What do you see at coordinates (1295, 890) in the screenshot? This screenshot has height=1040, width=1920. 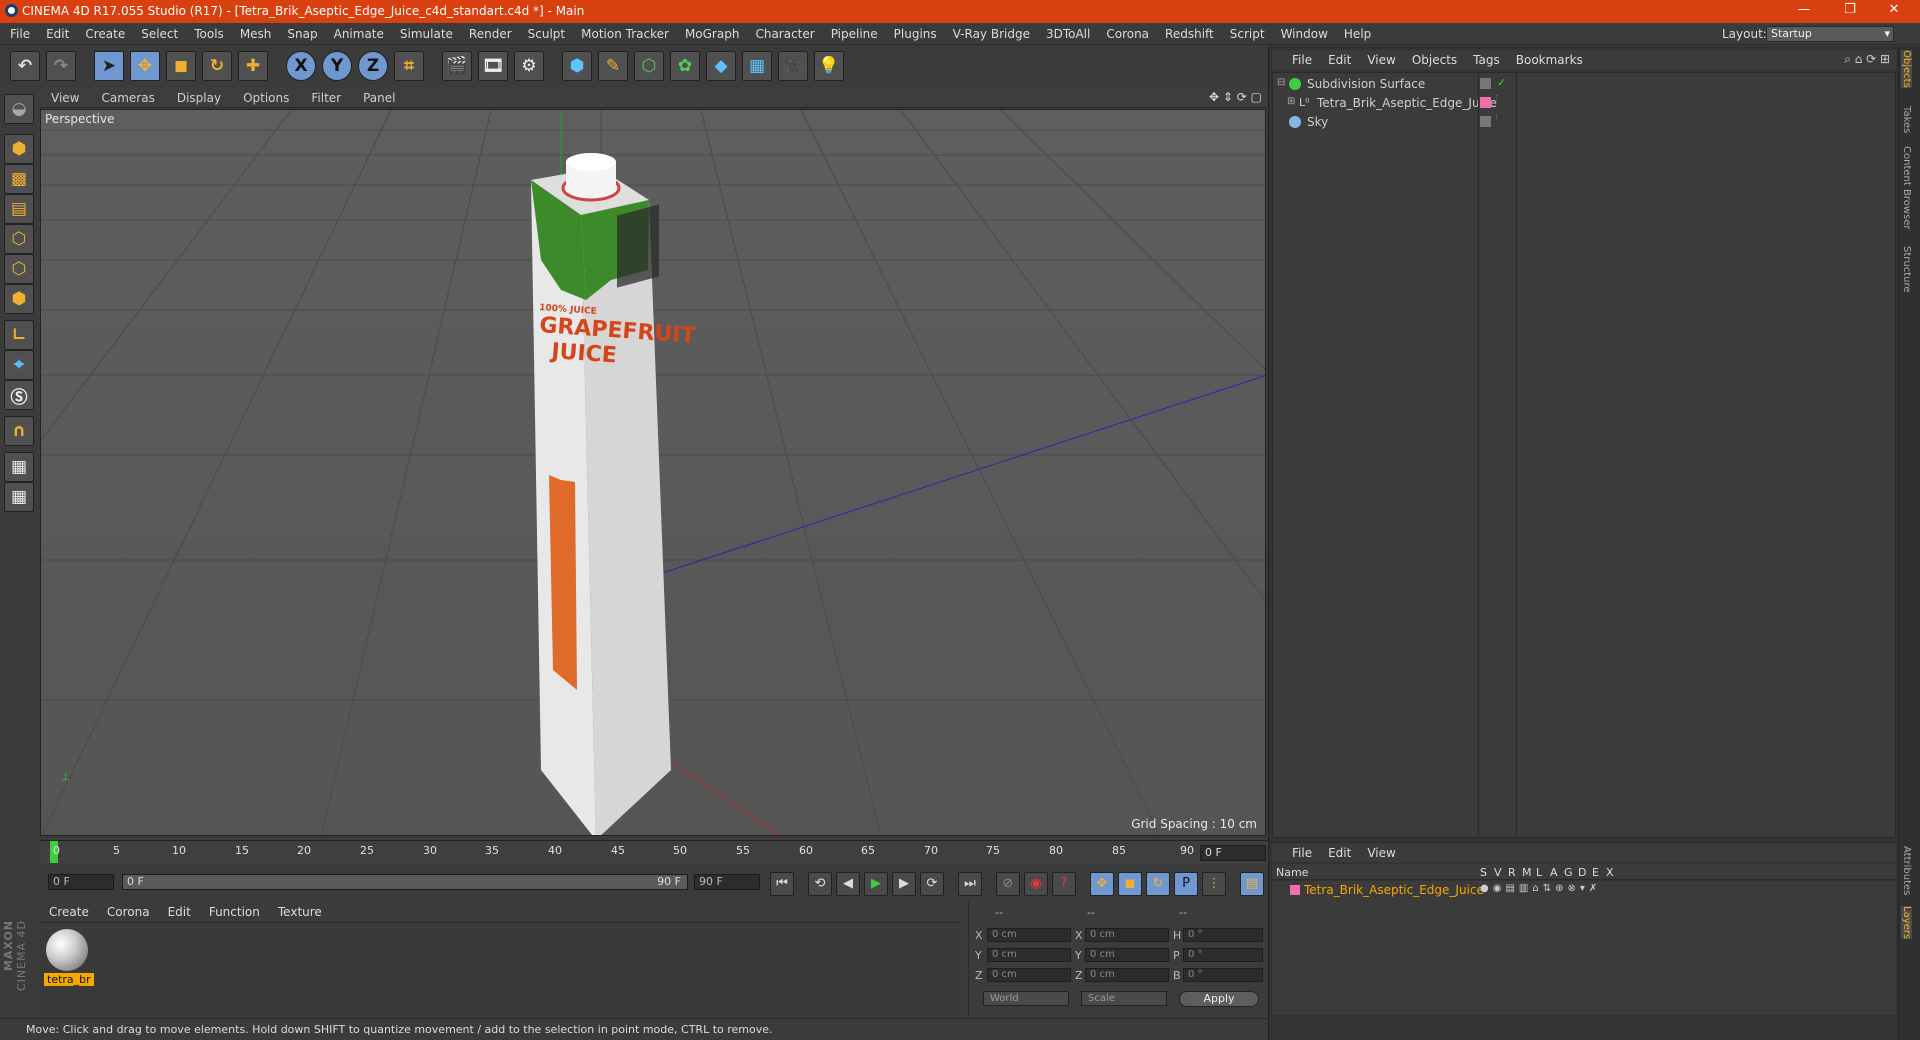 I see `layer-color-swatch` at bounding box center [1295, 890].